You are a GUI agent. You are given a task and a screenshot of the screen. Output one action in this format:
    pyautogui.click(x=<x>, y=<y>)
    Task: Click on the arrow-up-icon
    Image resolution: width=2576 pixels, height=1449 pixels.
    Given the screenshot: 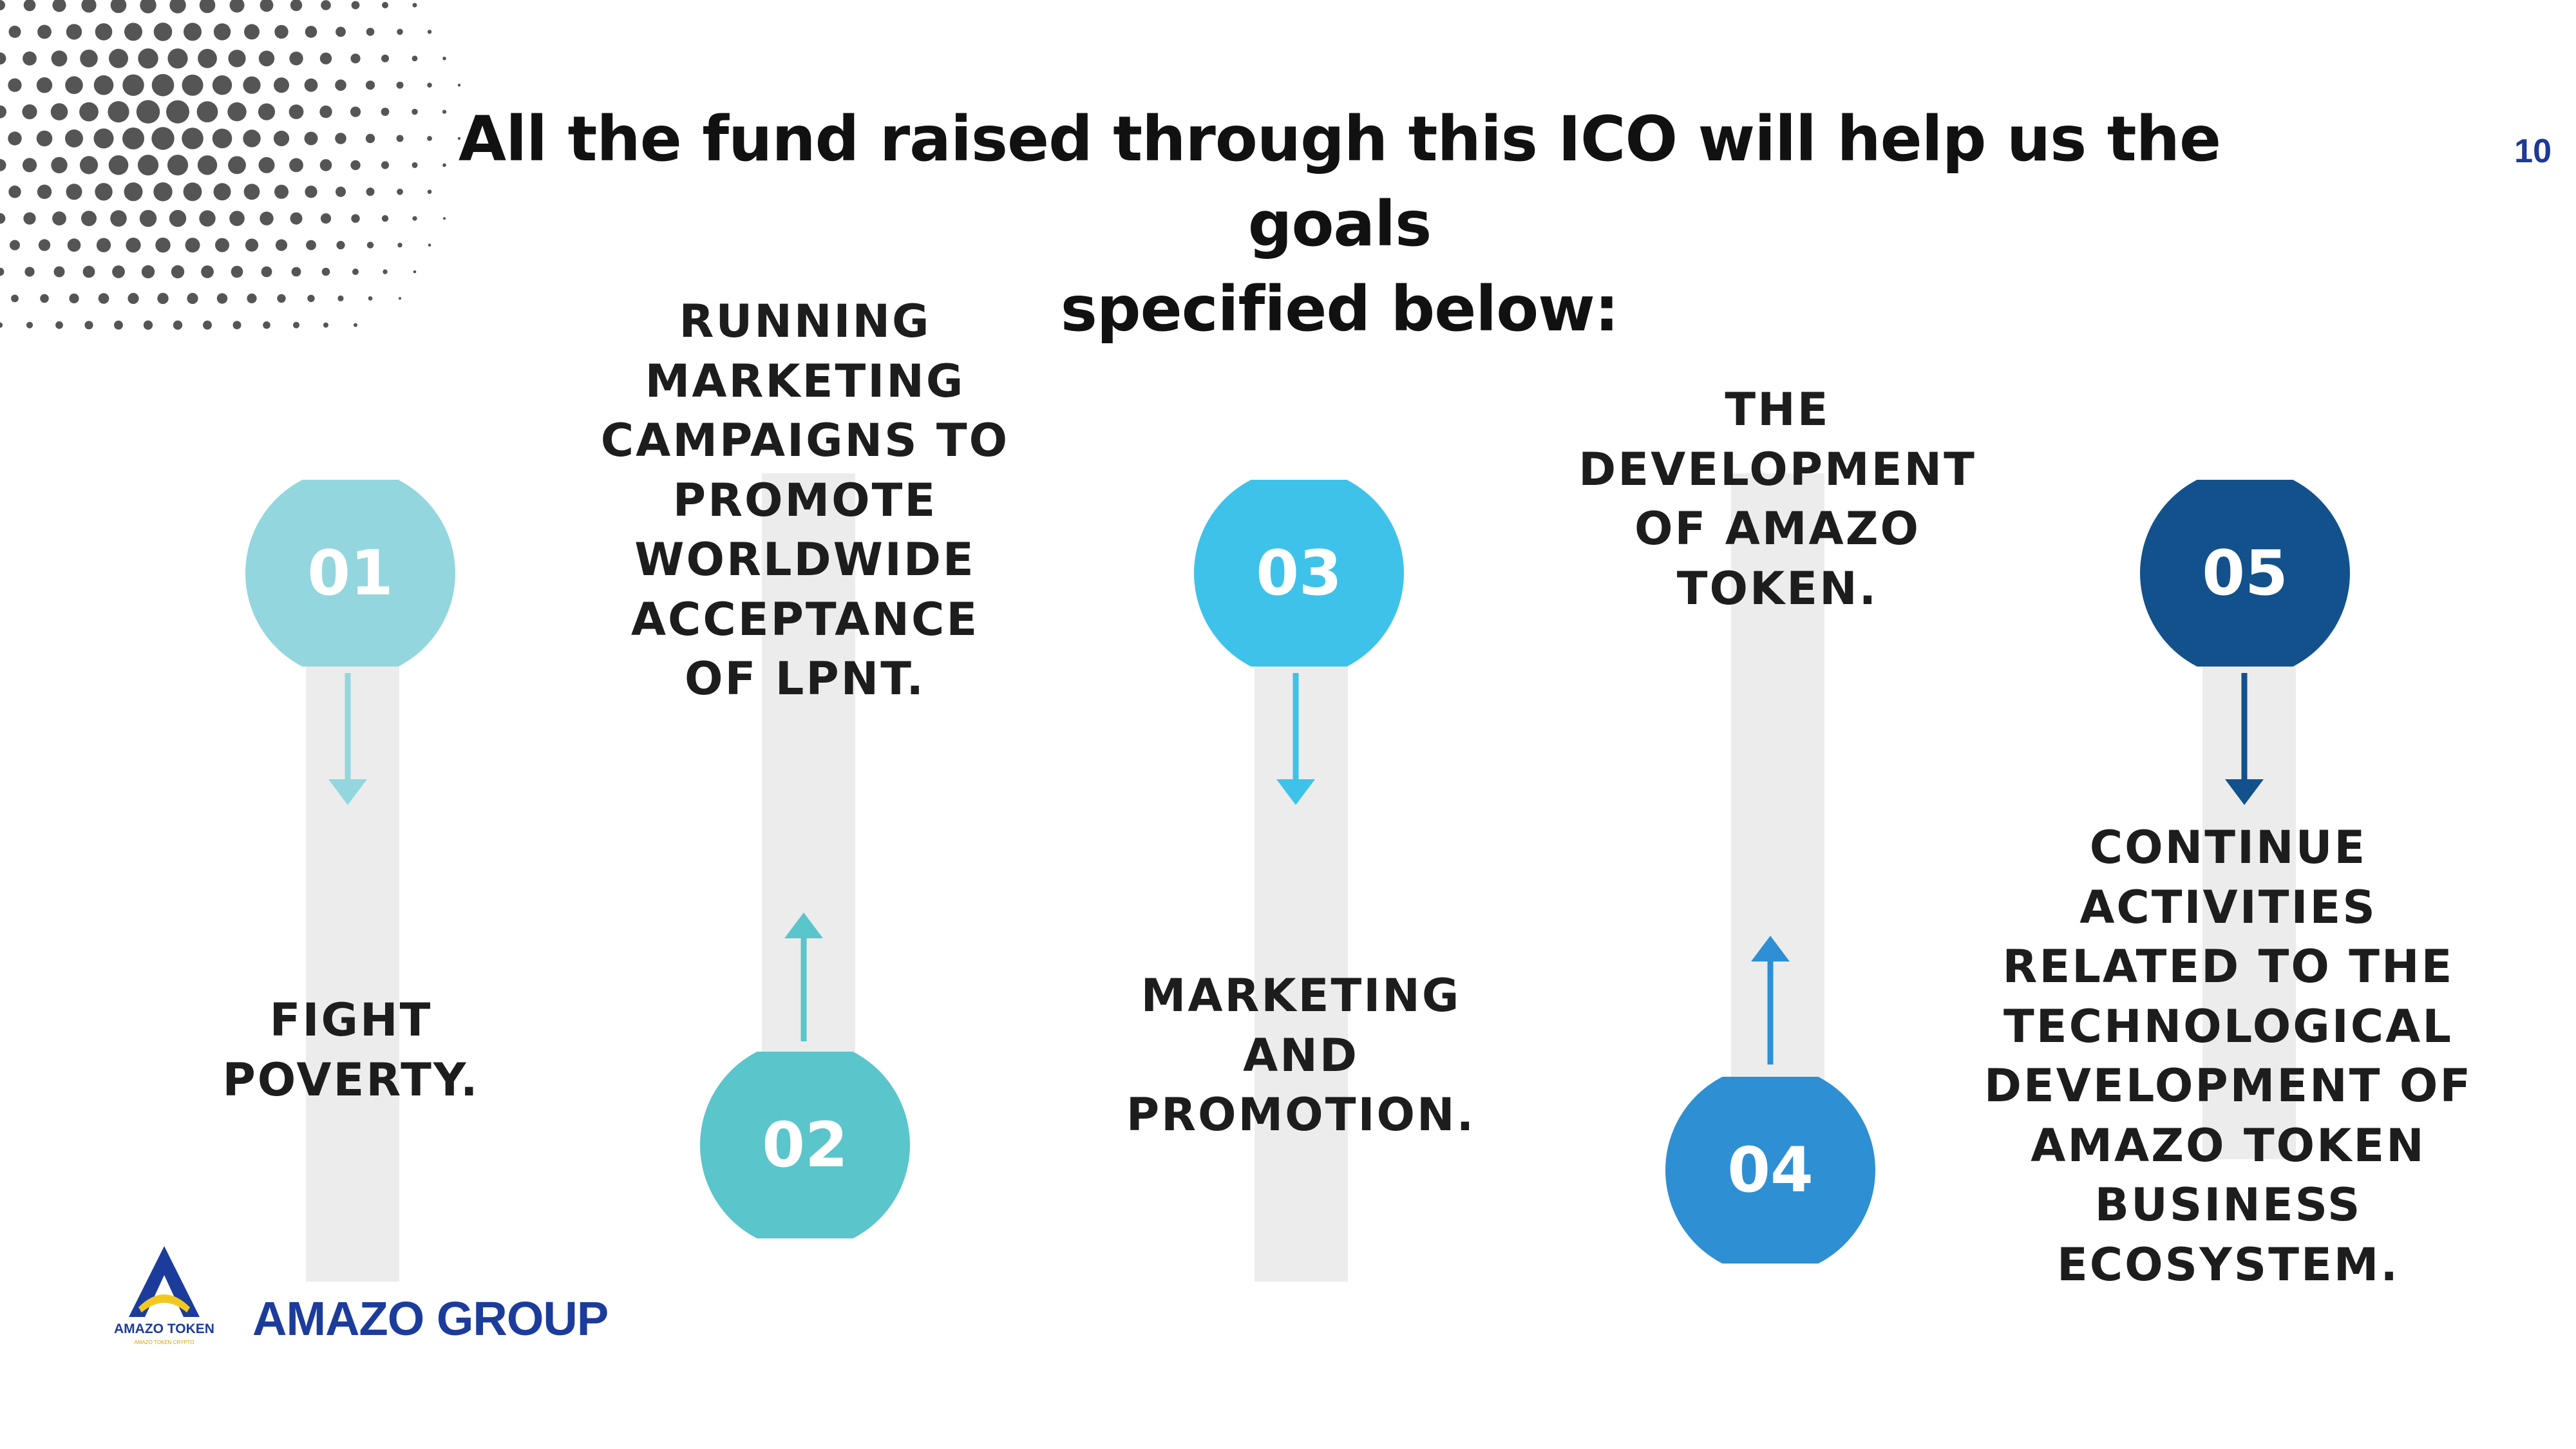 What is the action you would take?
    pyautogui.click(x=804, y=977)
    